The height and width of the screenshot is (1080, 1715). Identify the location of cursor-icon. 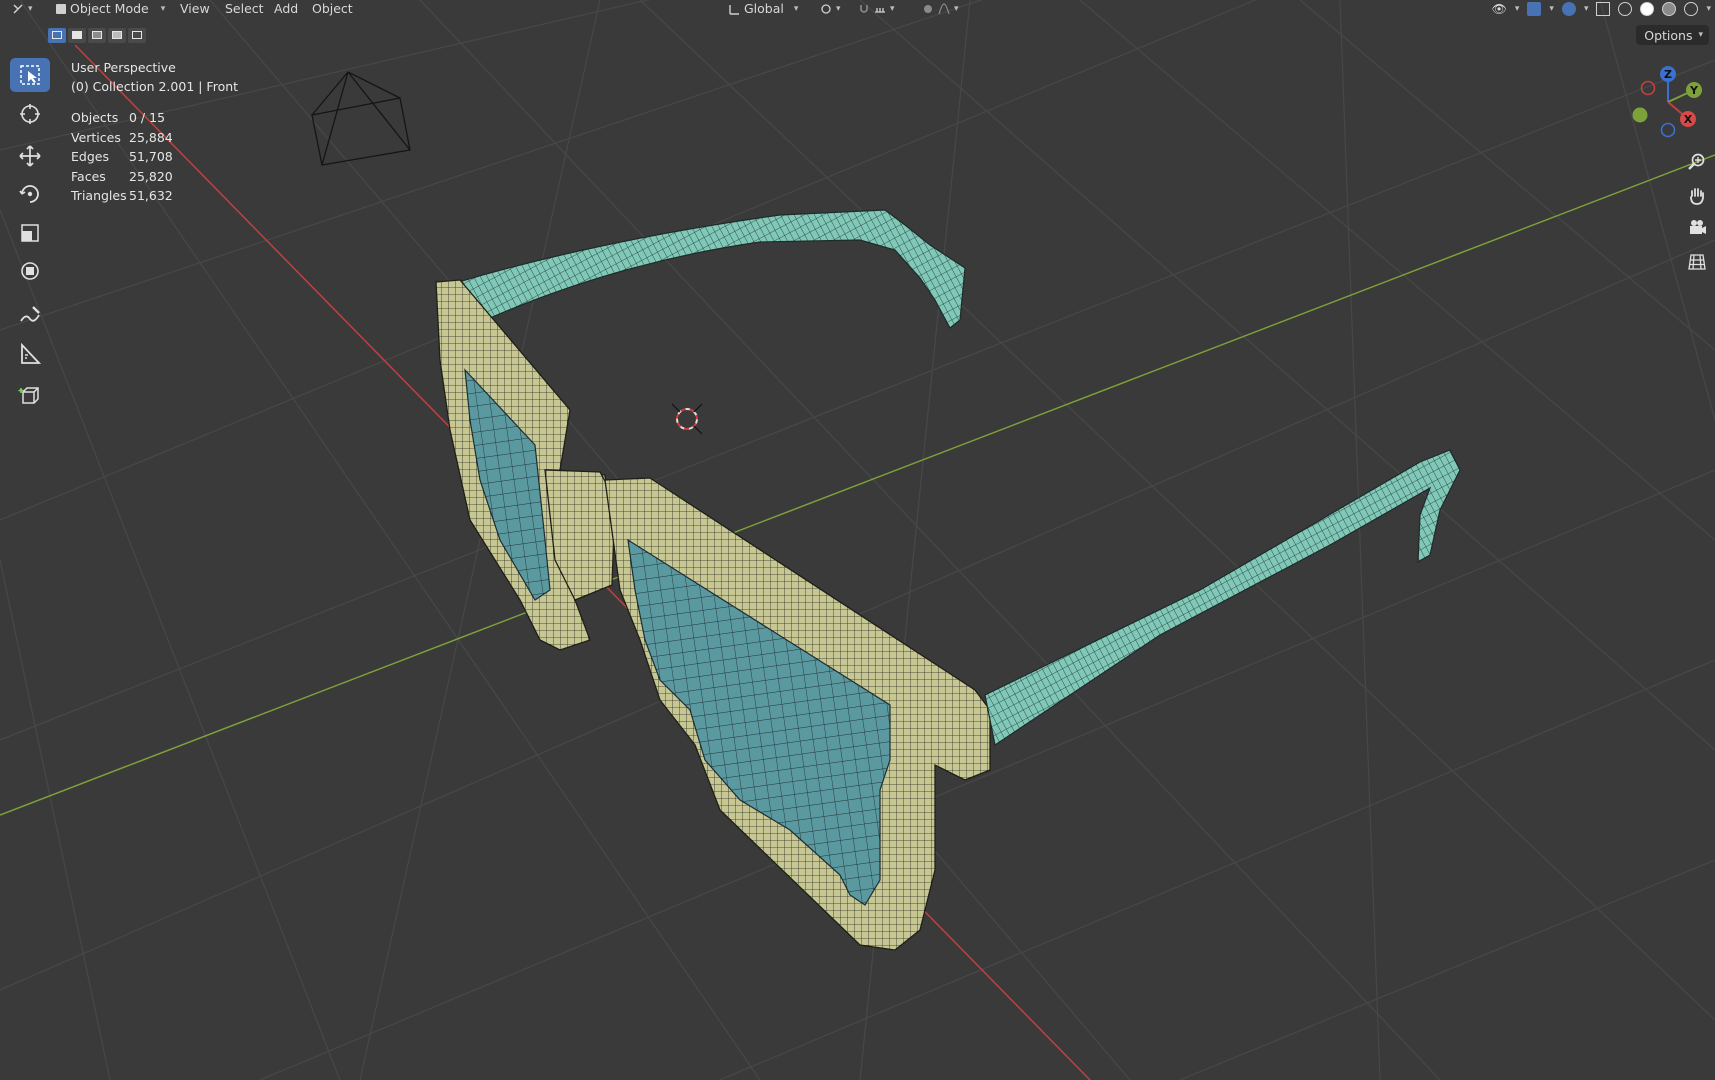
(30, 114).